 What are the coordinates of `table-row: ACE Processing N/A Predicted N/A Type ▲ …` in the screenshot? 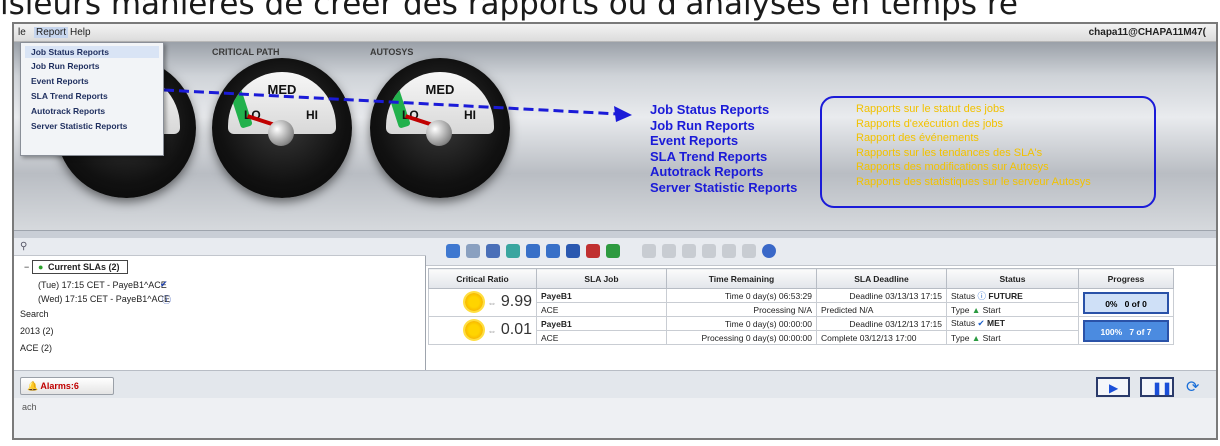 It's located at (801, 309).